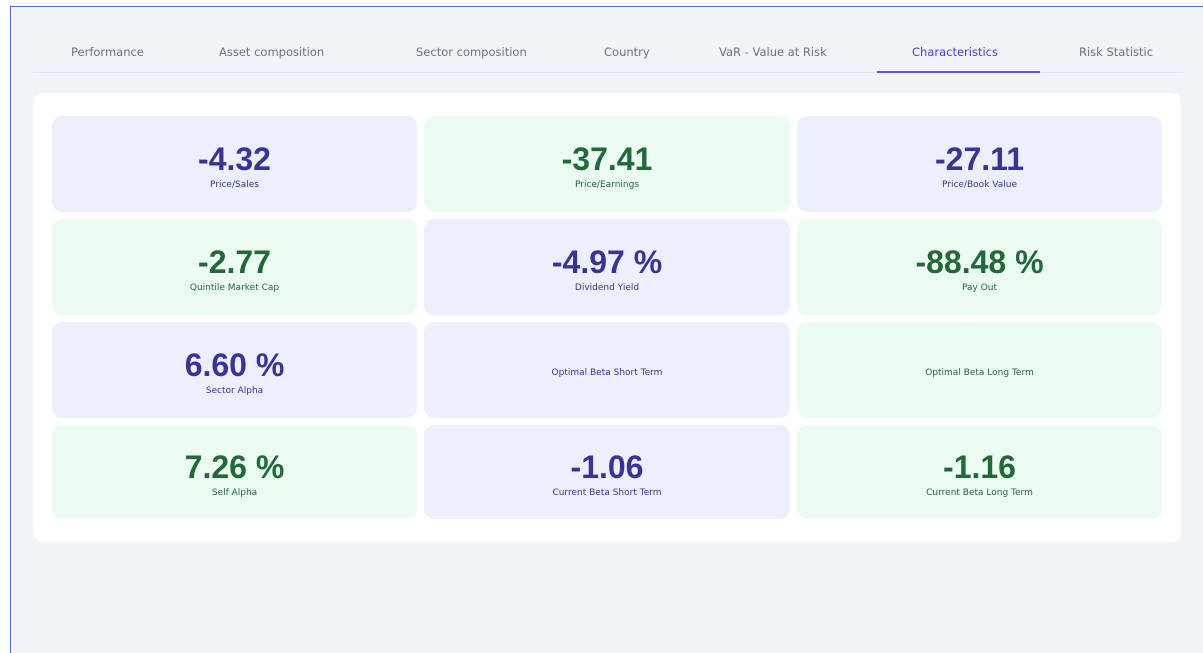  I want to click on metric-card-current-beta-short-term: -1.06 Current Beta Short Term, so click(607, 472).